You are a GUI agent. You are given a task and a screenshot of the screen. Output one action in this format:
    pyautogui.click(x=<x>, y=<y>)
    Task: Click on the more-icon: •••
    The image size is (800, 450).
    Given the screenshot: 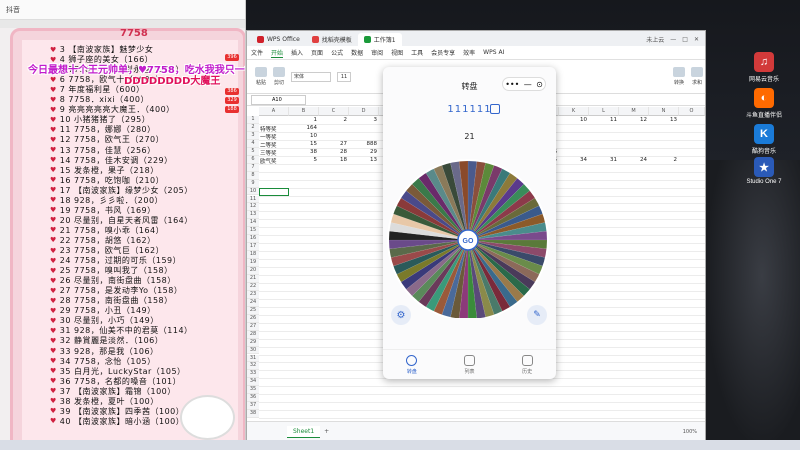 What is the action you would take?
    pyautogui.click(x=512, y=84)
    